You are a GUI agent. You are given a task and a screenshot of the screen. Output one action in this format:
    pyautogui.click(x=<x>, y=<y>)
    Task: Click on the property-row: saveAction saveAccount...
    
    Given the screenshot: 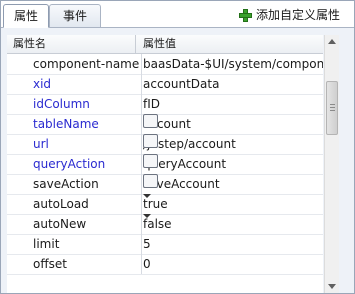 What is the action you would take?
    pyautogui.click(x=165, y=184)
    